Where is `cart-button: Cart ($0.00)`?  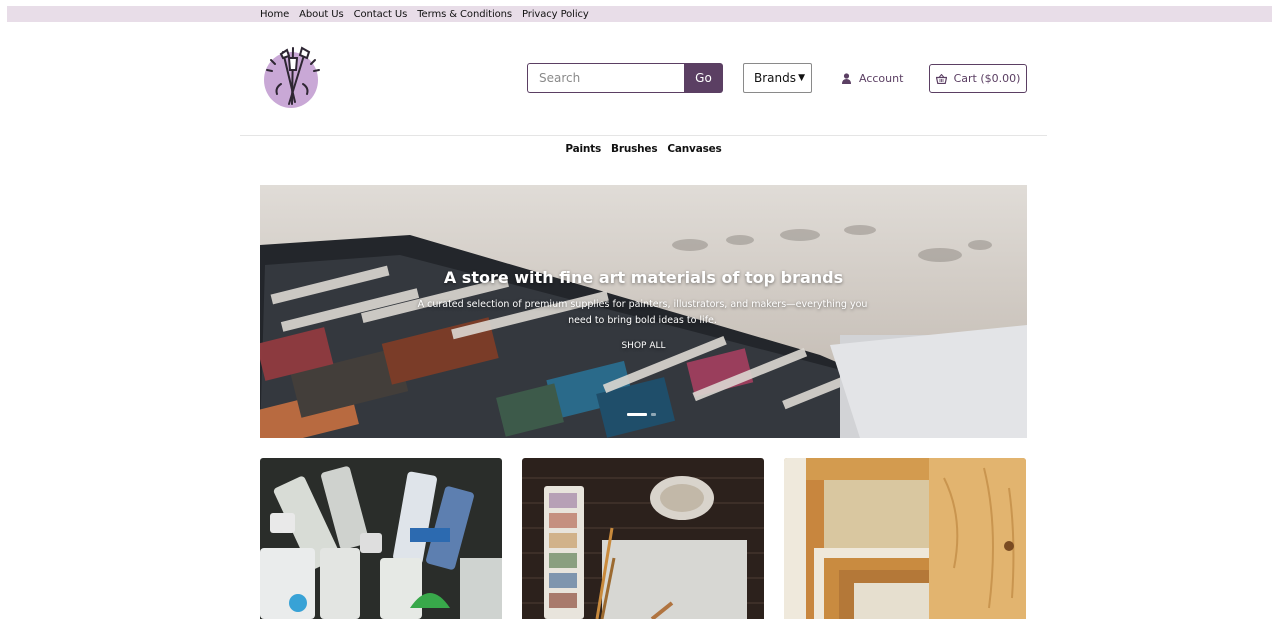
cart-button: Cart ($0.00) is located at coordinates (978, 78).